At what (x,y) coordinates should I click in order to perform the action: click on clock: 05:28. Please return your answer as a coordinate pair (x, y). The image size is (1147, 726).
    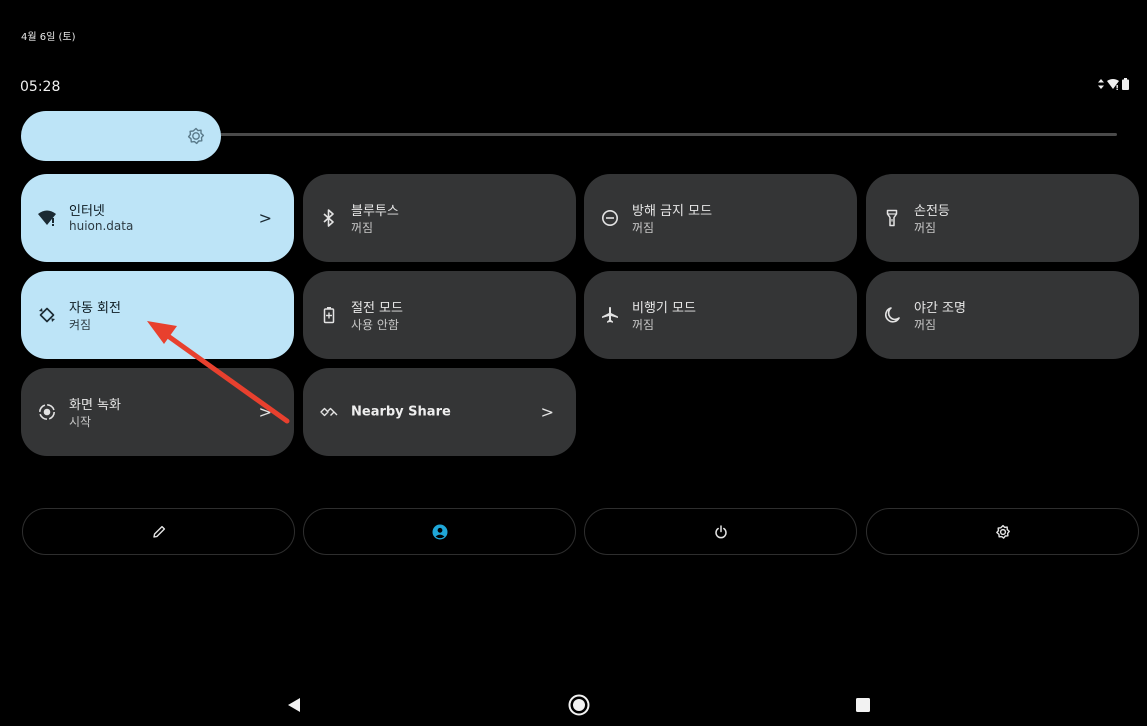
    Looking at the image, I should click on (40, 87).